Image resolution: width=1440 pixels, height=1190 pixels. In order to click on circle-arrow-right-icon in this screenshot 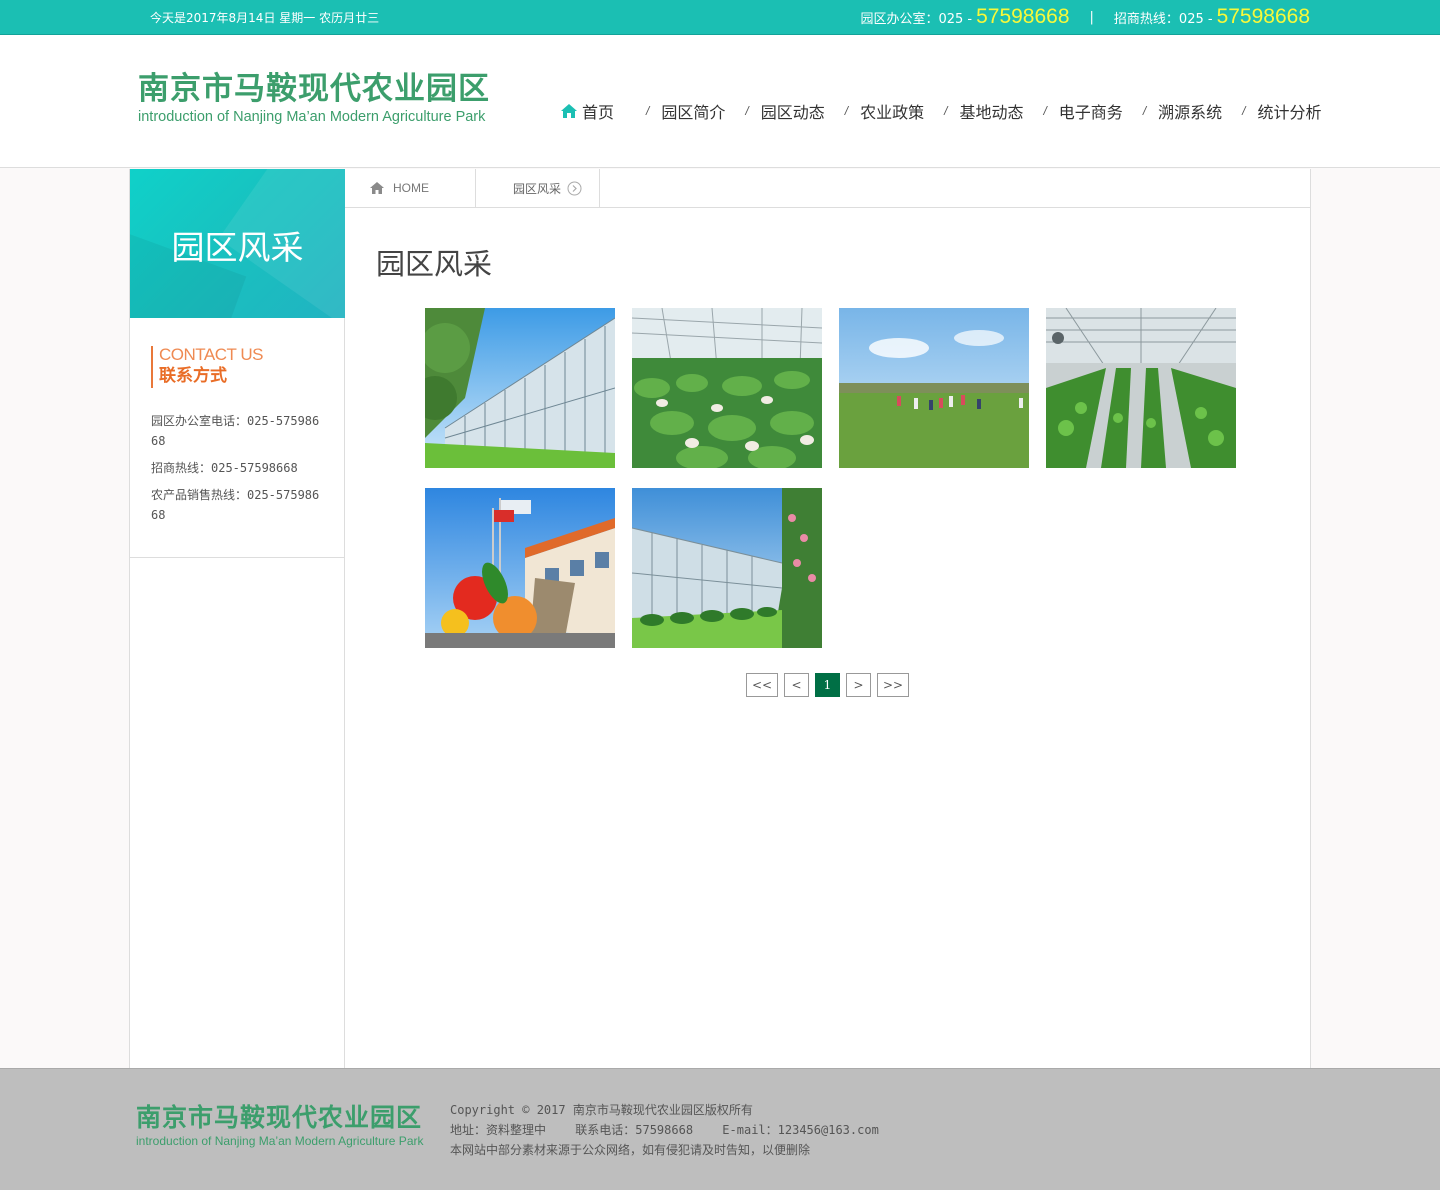, I will do `click(574, 188)`.